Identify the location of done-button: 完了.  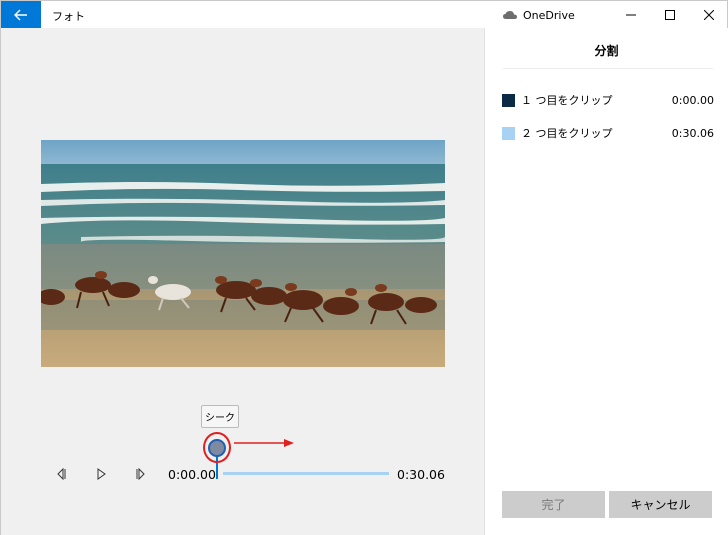
(553, 504).